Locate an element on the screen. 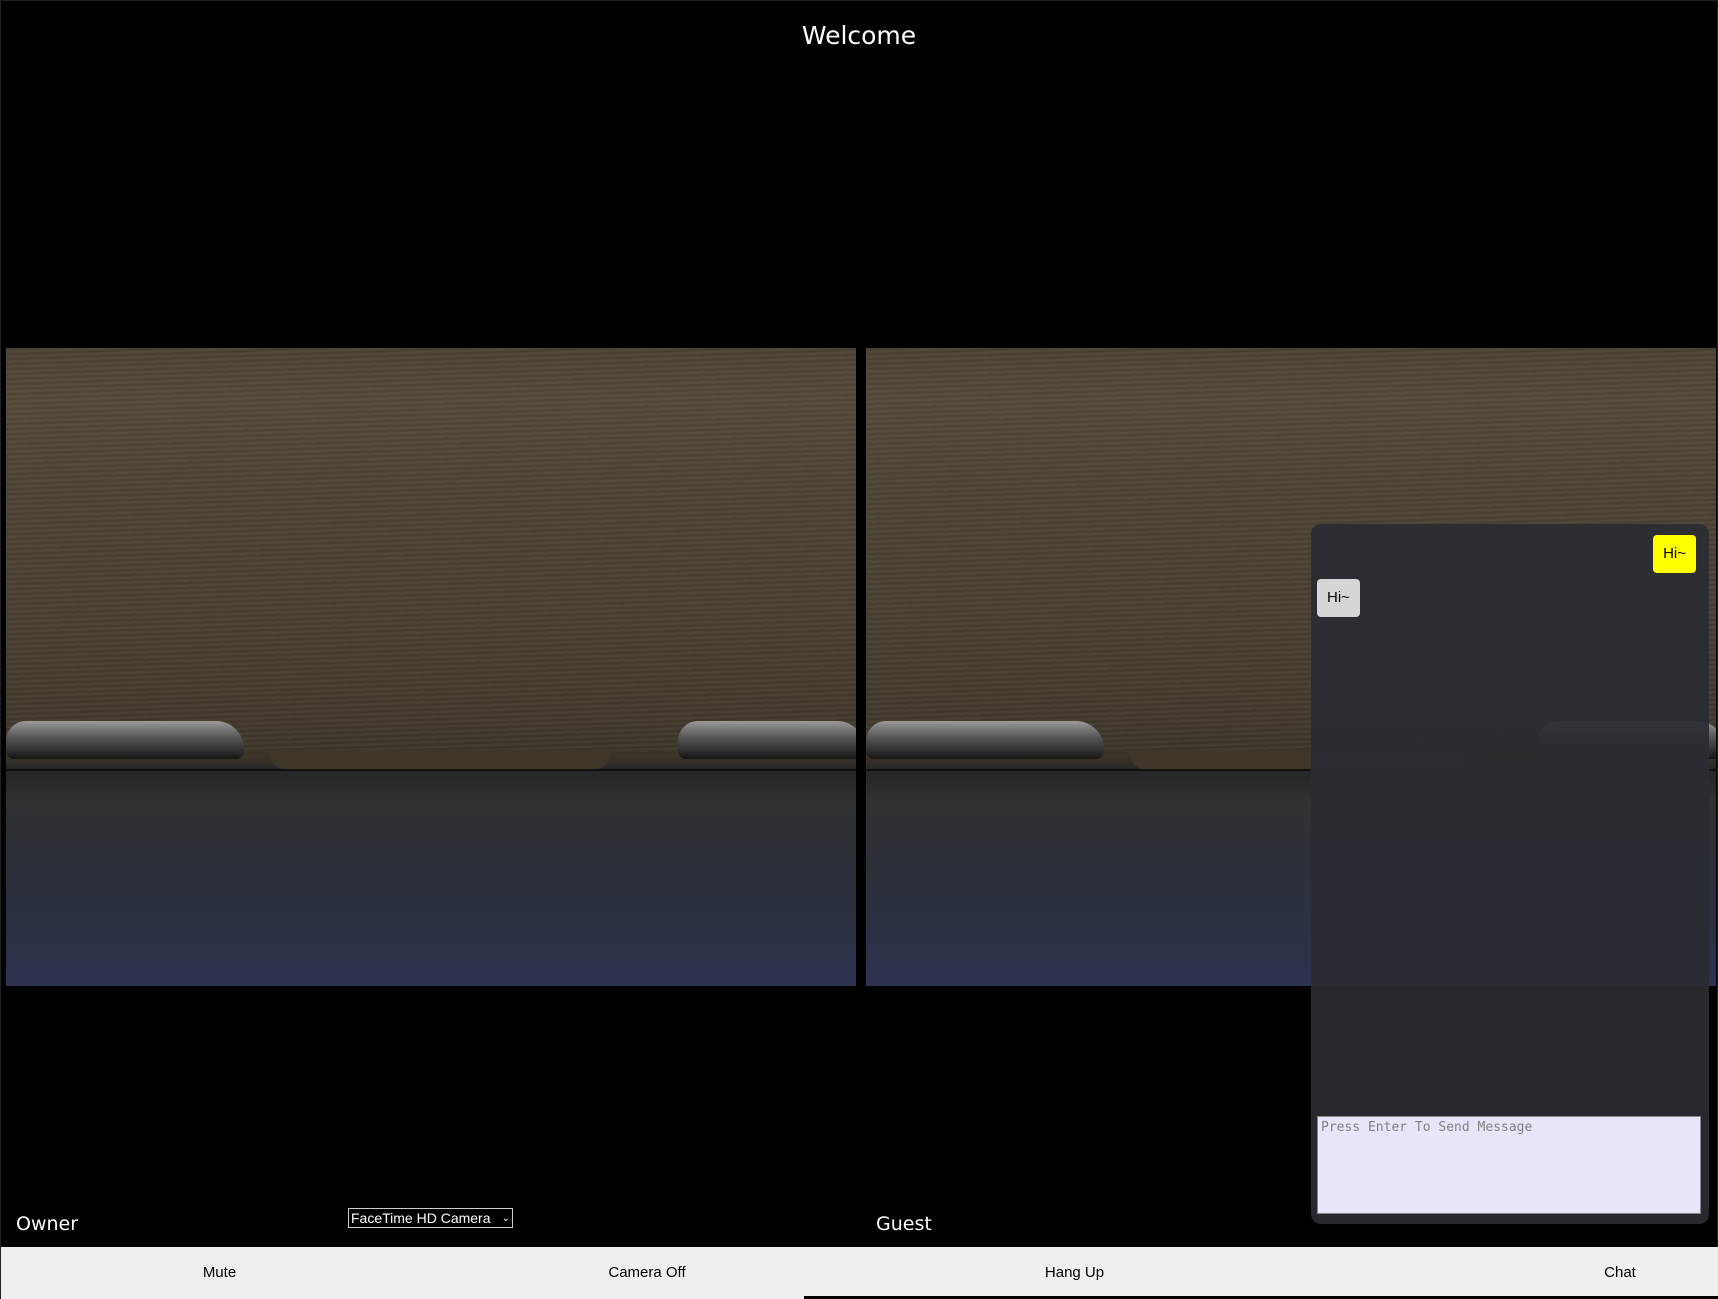 Image resolution: width=1718 pixels, height=1299 pixels. chat-message-received: Hi~ is located at coordinates (1338, 598).